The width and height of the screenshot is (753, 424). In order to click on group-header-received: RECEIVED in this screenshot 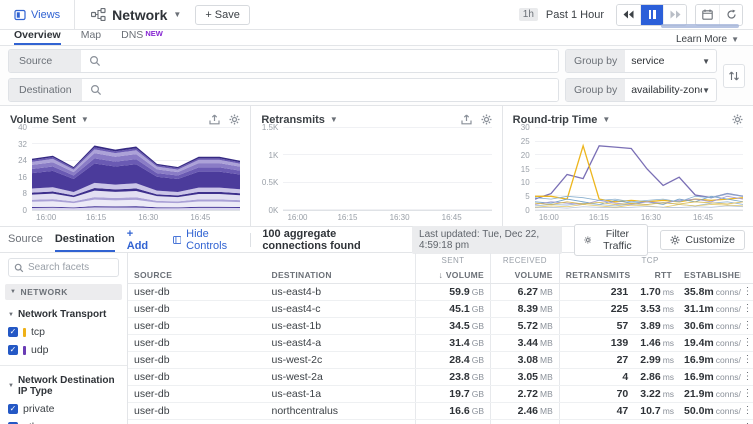, I will do `click(525, 260)`.